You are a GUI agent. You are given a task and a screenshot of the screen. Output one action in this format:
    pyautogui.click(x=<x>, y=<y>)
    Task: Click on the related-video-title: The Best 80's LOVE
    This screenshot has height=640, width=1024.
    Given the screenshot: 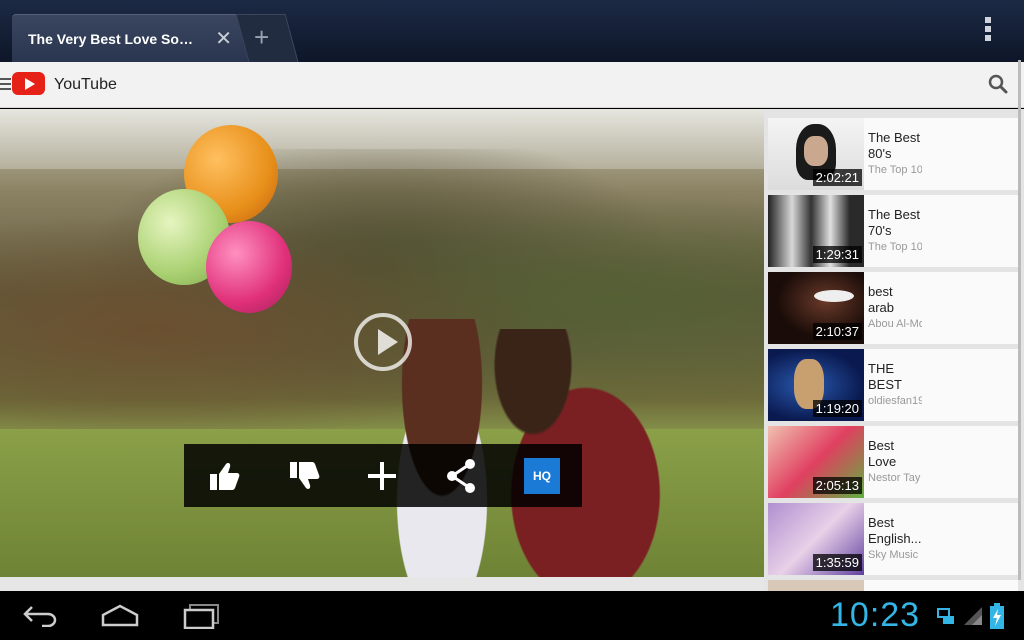 What is the action you would take?
    pyautogui.click(x=894, y=145)
    